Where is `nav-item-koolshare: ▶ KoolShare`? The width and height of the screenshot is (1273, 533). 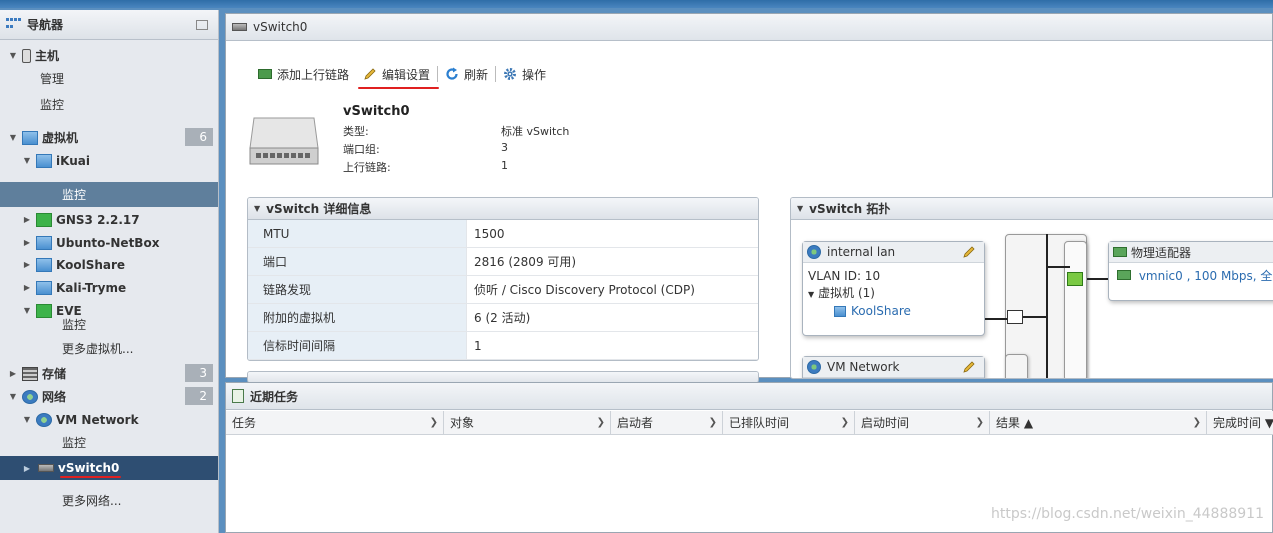 nav-item-koolshare: ▶ KoolShare is located at coordinates (109, 264).